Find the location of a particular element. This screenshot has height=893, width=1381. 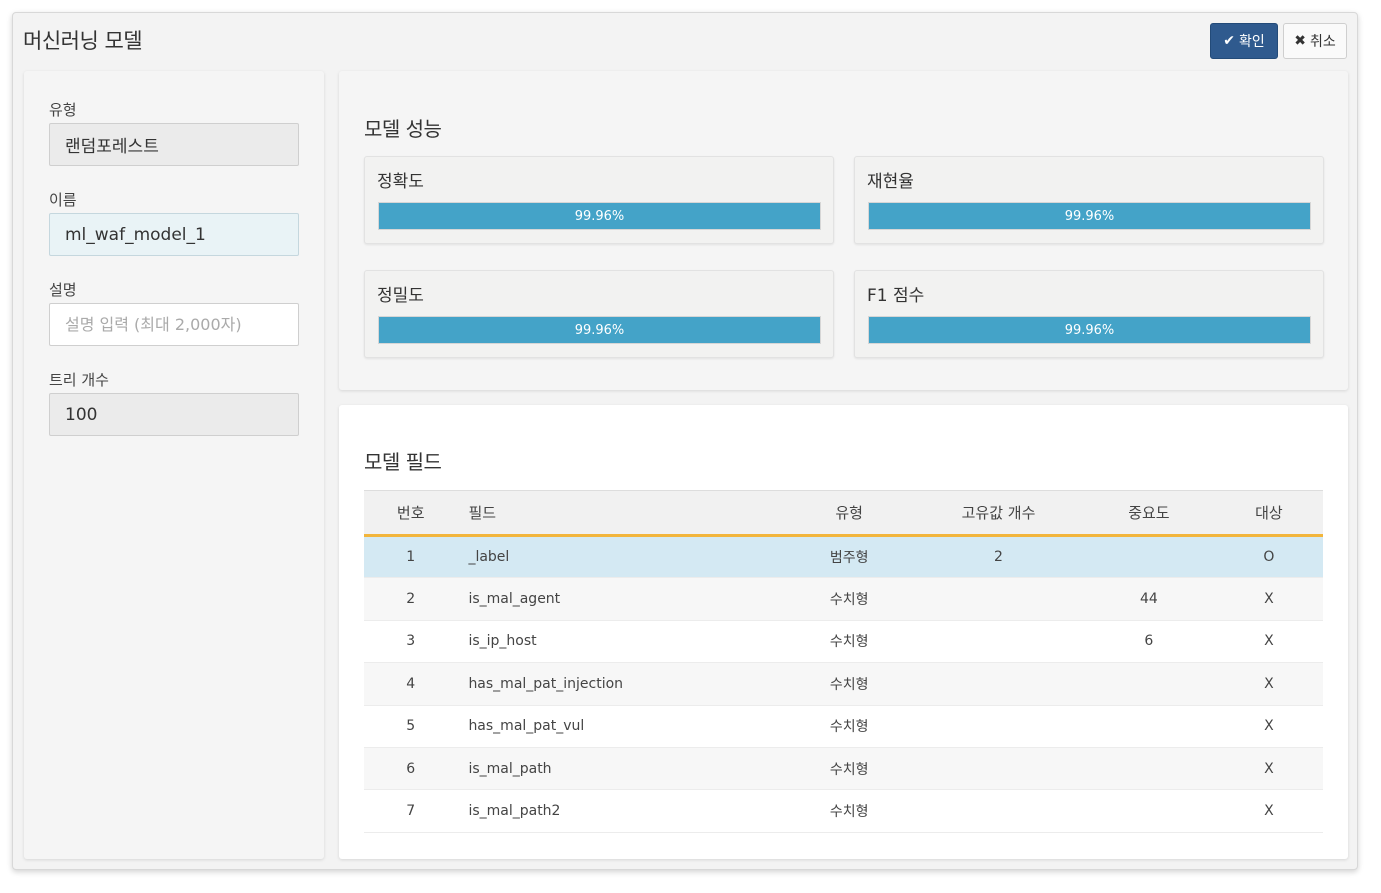

cell-unique-count: 2 is located at coordinates (998, 557).